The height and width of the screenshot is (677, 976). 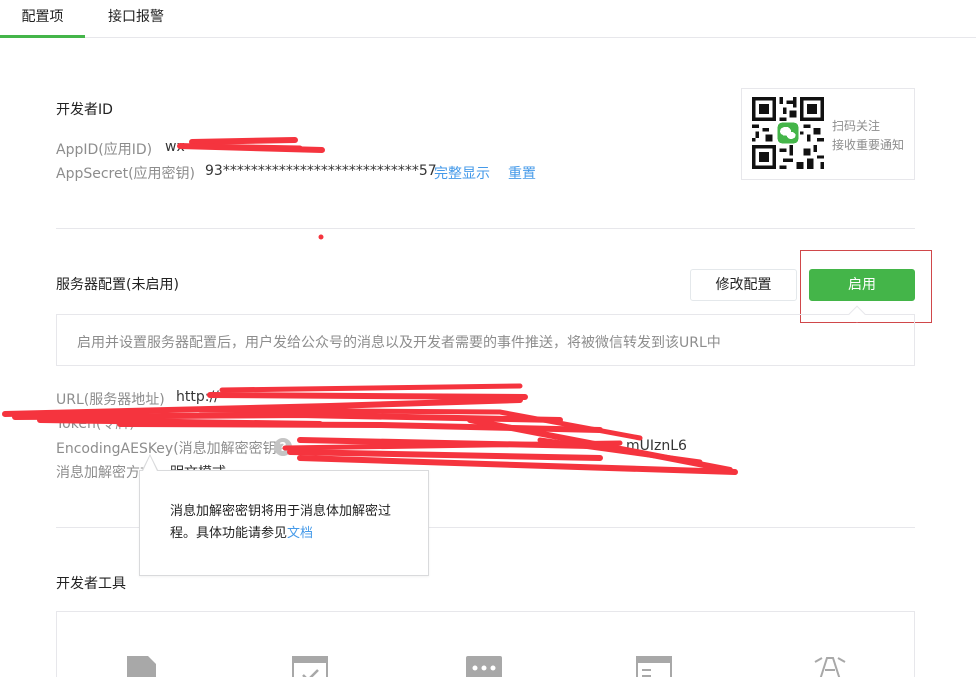 What do you see at coordinates (828, 134) in the screenshot?
I see `qr-notice-box: 扫码关注 接收重要通知` at bounding box center [828, 134].